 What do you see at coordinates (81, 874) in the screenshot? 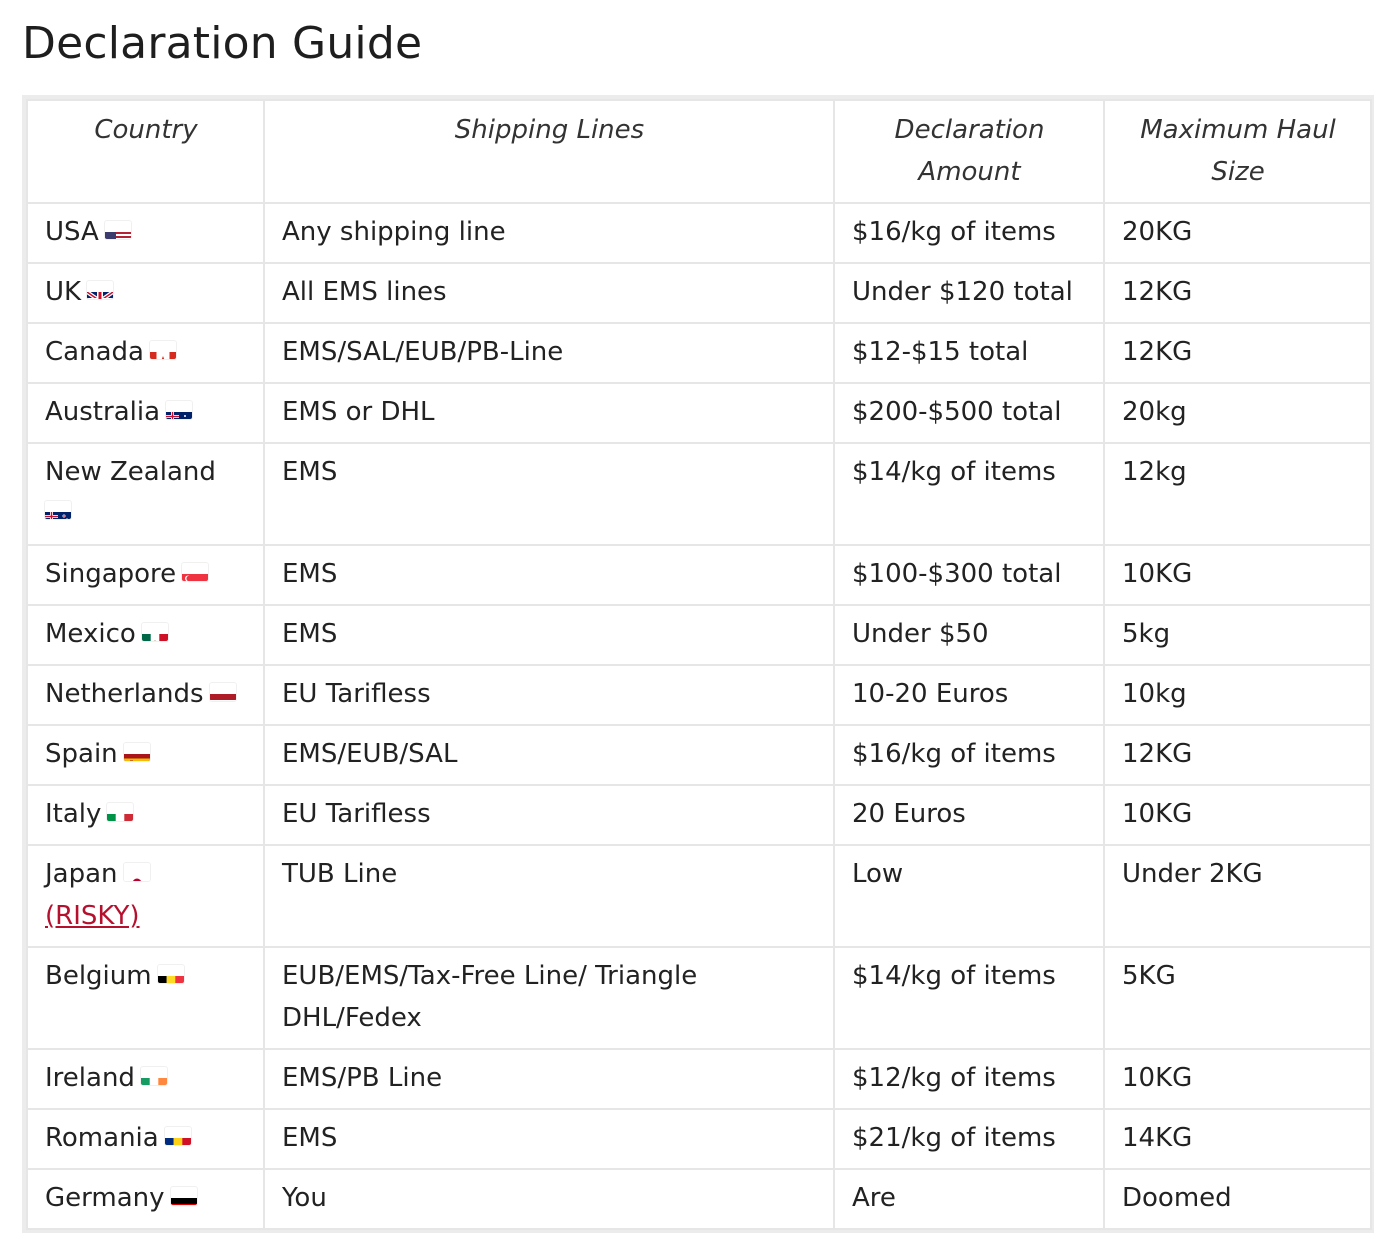
I see `country-name: Japan` at bounding box center [81, 874].